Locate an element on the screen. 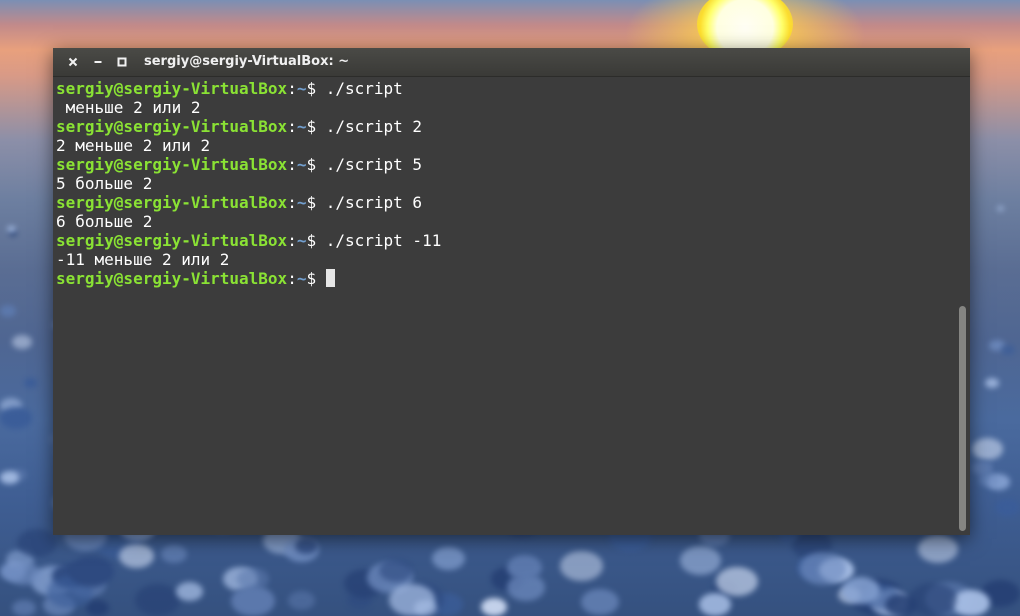 The height and width of the screenshot is (616, 1020). command-text: ./script 5 is located at coordinates (374, 164).